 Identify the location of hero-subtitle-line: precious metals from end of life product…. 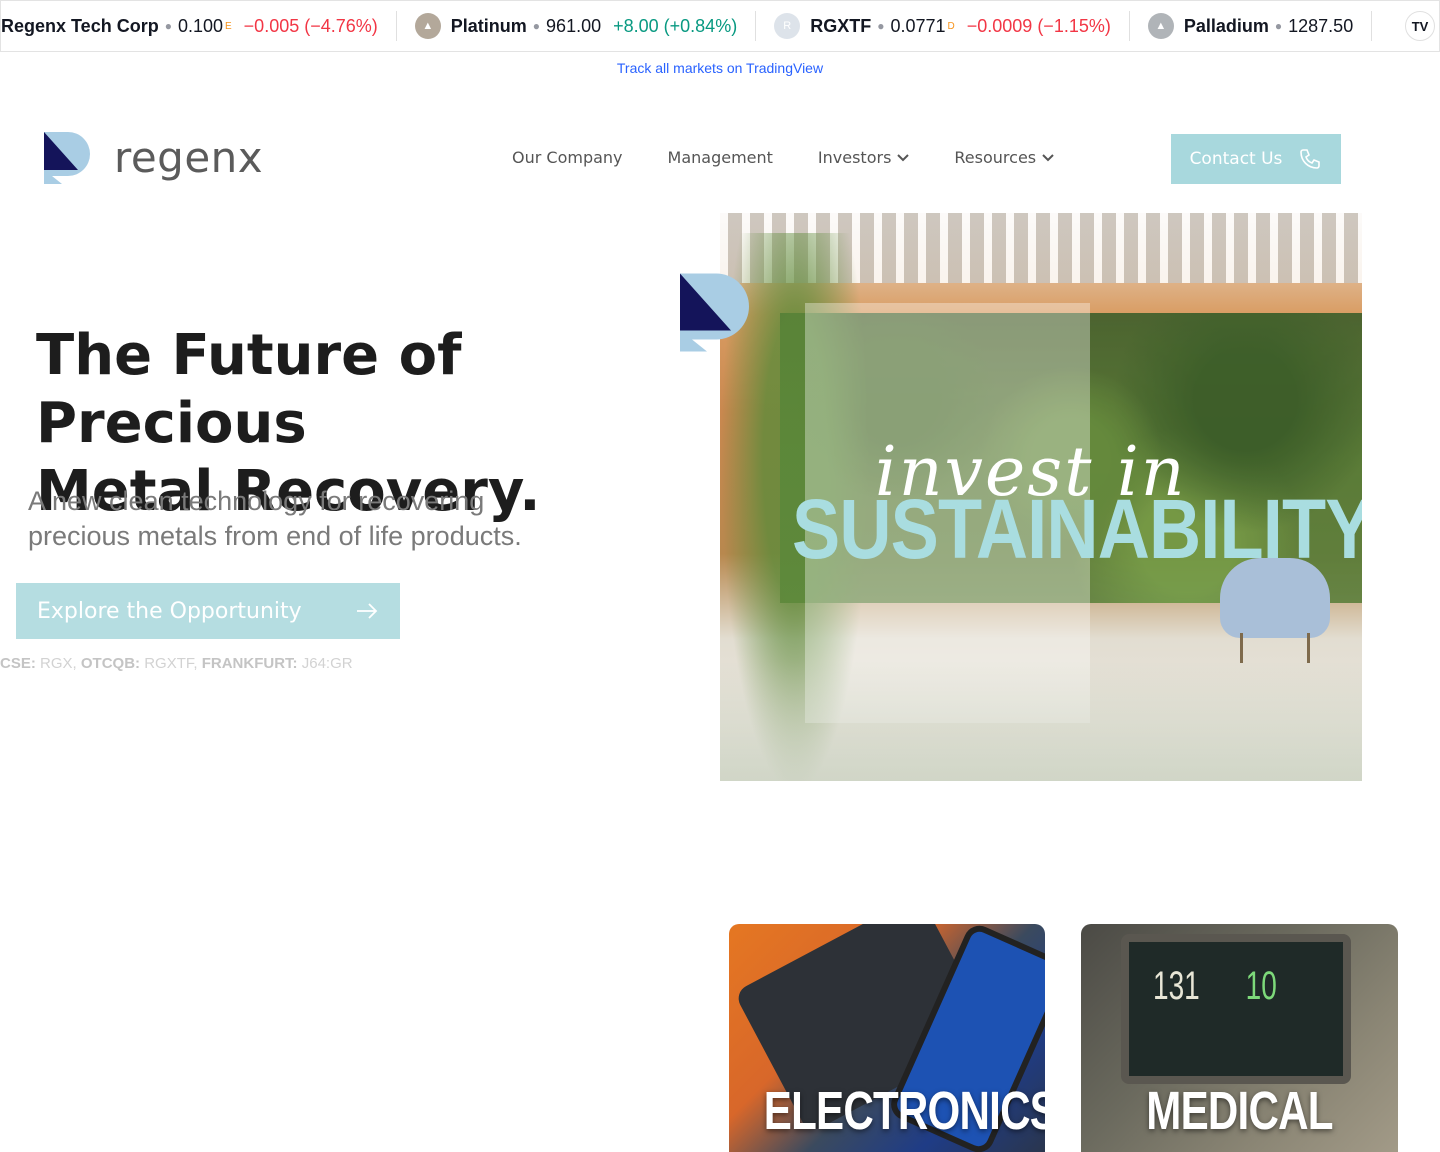
(275, 536).